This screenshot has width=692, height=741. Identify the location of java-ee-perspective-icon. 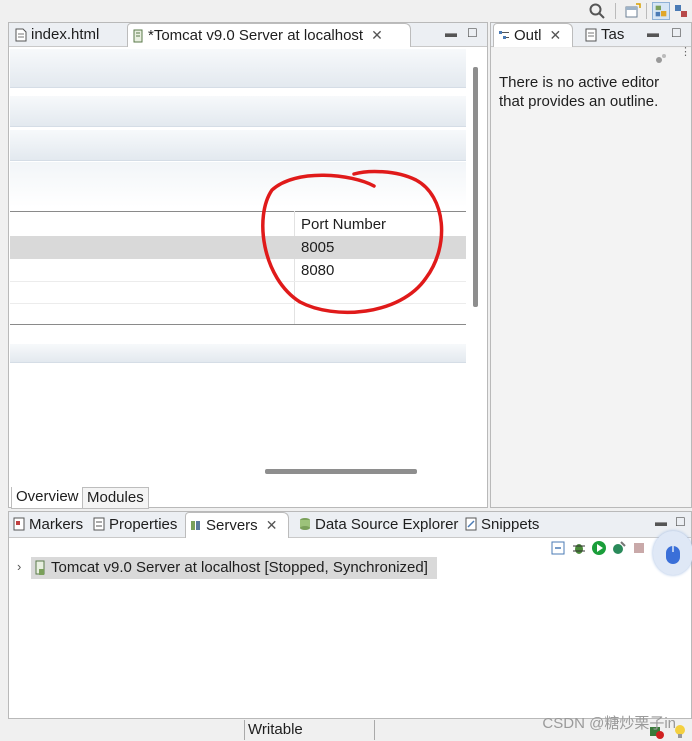
(661, 11).